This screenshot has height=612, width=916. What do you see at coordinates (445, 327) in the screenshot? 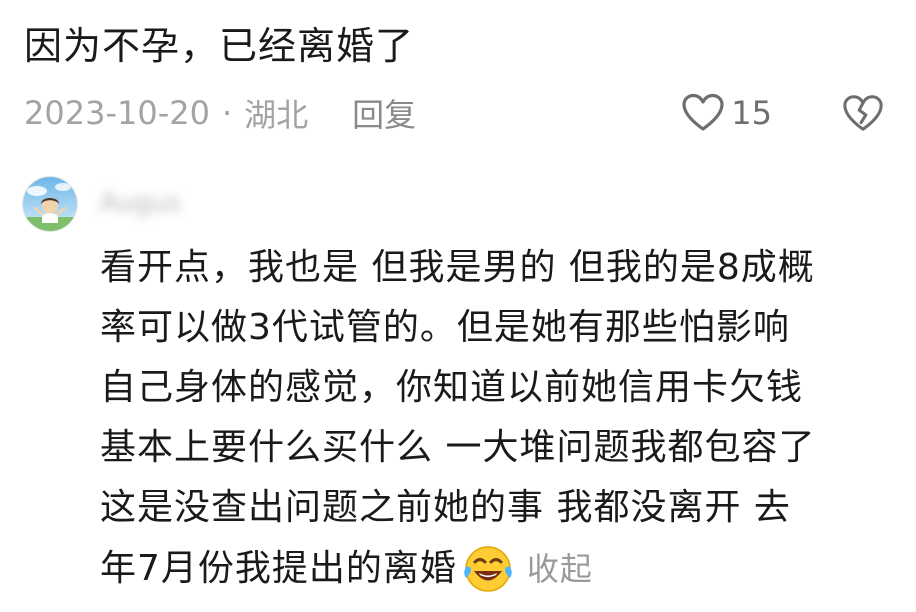
I see `reply-line: 率可以做3代试管的。但是她有那些怕影响` at bounding box center [445, 327].